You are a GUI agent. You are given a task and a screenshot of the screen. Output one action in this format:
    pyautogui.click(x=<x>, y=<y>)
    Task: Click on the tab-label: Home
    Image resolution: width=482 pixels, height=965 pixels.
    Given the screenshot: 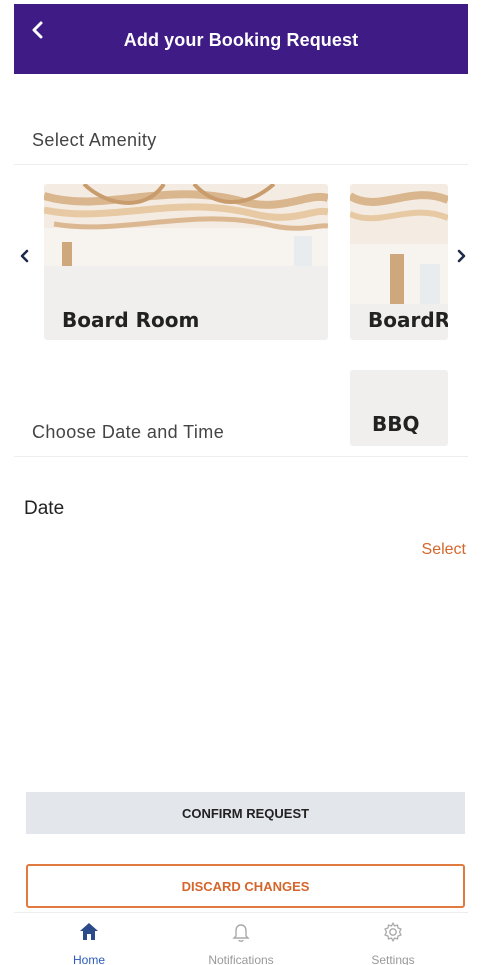 What is the action you would take?
    pyautogui.click(x=88, y=959)
    